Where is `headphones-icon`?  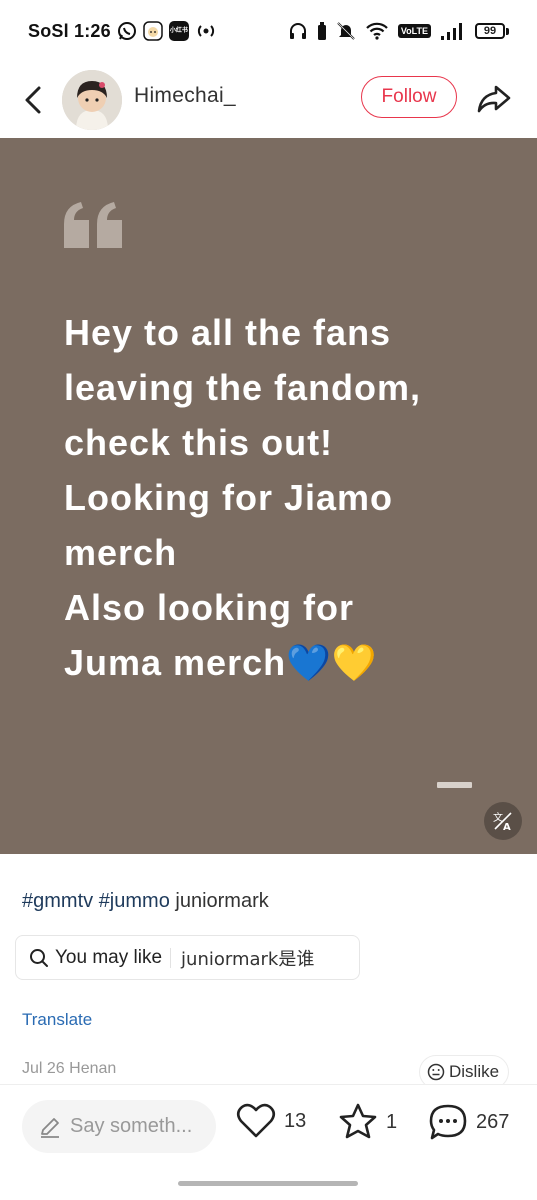 headphones-icon is located at coordinates (298, 31).